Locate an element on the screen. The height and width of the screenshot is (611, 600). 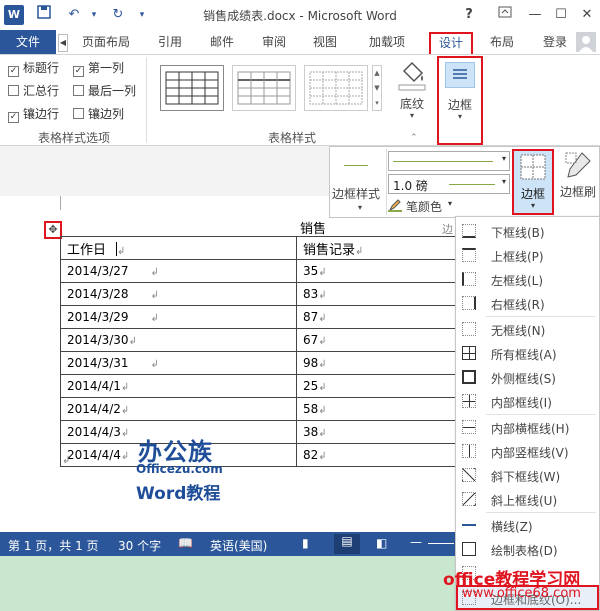
menu-item-inside-vertical: 内部竖框线(V) is located at coordinates (527, 451).